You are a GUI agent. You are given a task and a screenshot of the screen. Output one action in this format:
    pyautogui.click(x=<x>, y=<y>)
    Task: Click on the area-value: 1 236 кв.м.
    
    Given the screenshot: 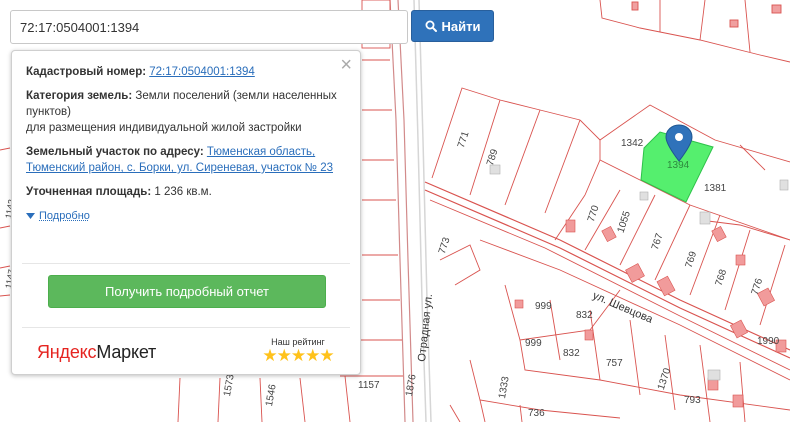 What is the action you would take?
    pyautogui.click(x=183, y=192)
    